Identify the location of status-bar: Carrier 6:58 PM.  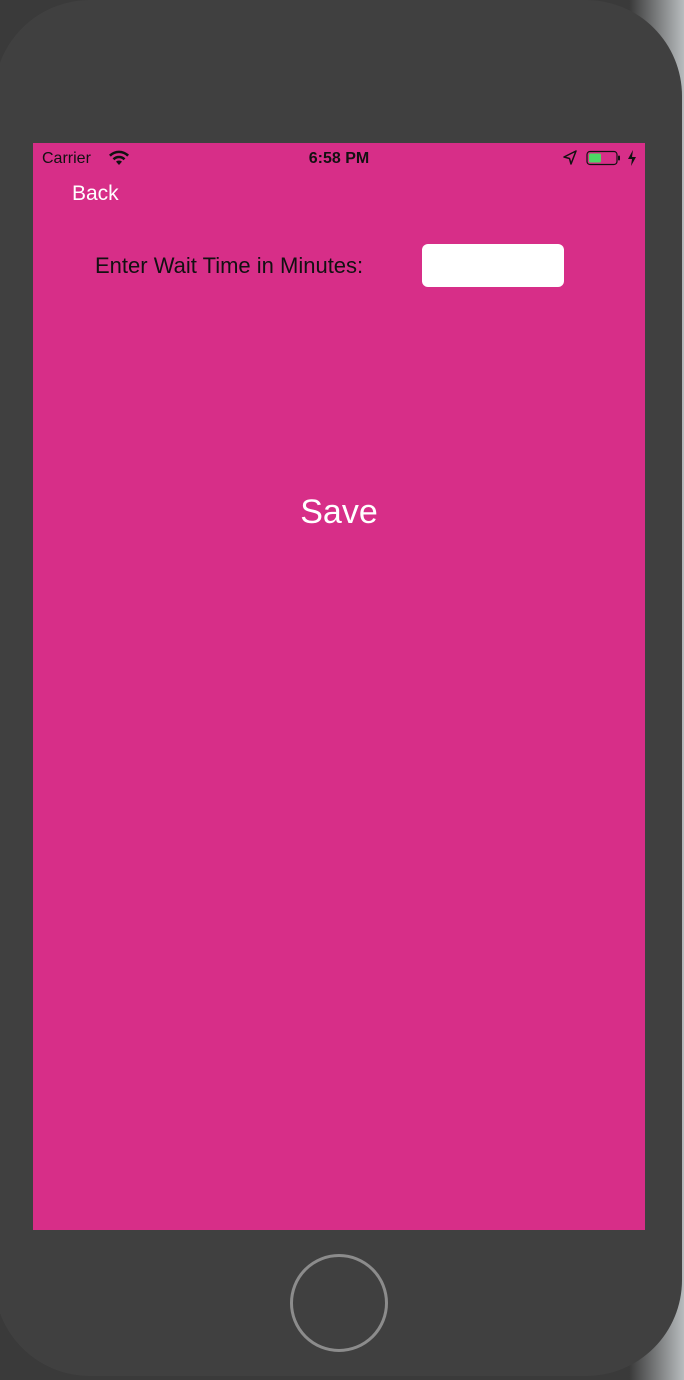
(339, 158).